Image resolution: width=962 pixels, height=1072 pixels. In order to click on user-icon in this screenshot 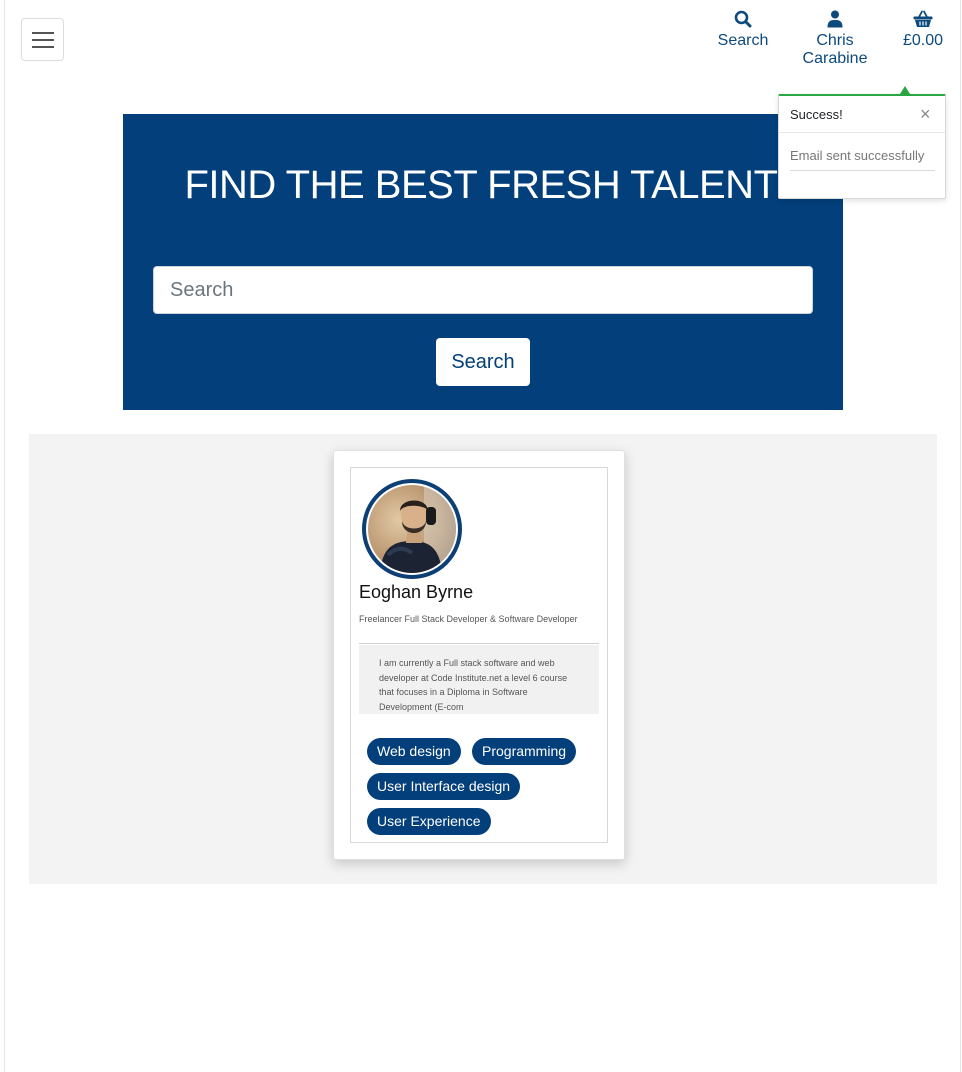, I will do `click(835, 19)`.